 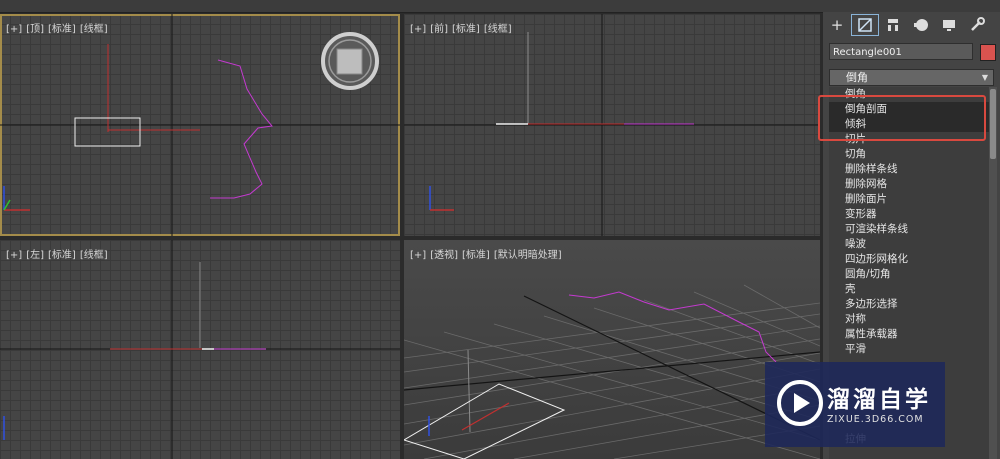 I want to click on modifier-dropdown-value: 倒角, so click(x=857, y=77).